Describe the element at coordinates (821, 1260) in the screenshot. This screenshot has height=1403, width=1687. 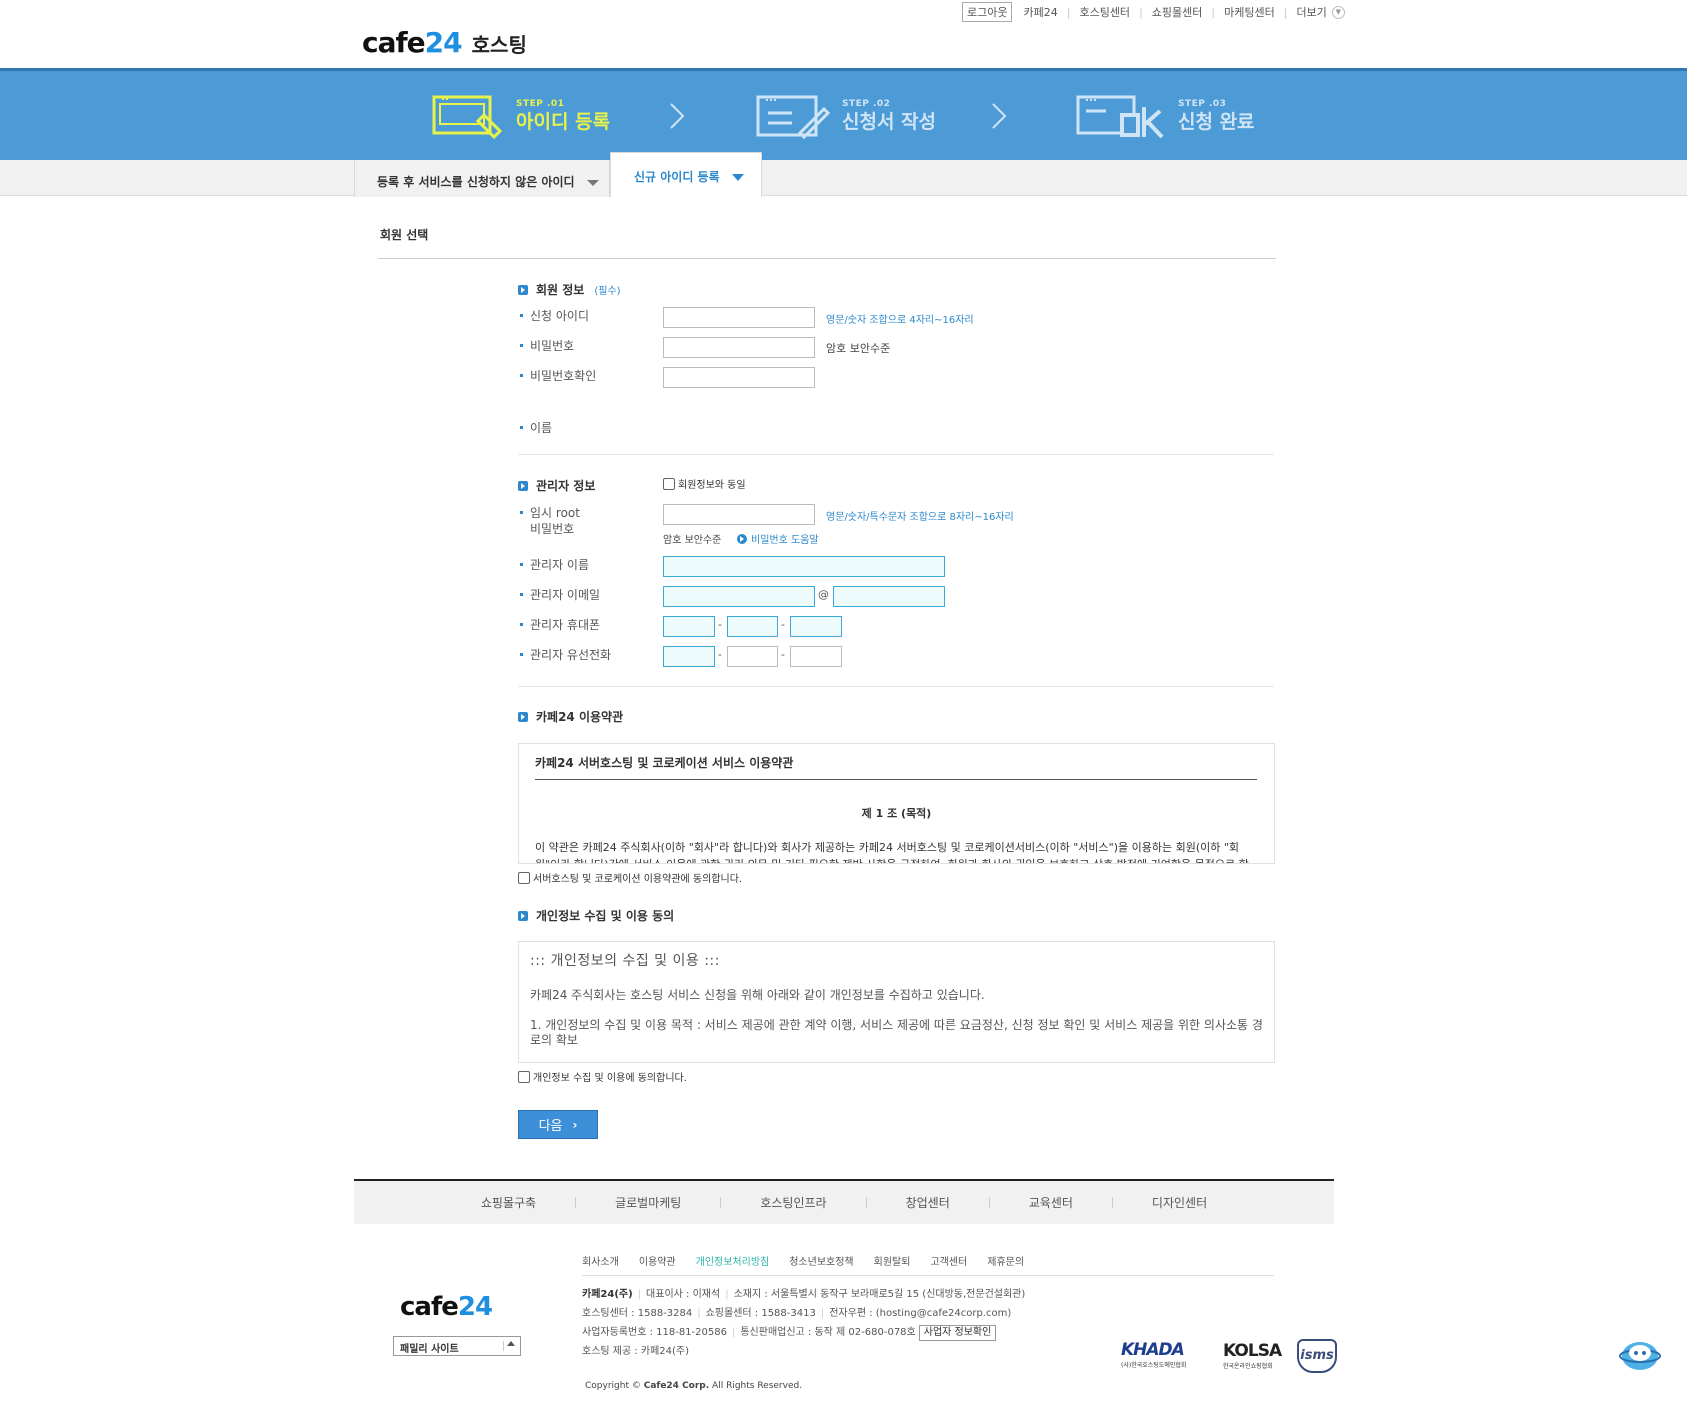
I see `footer-link: 청소년보호정책` at that location.